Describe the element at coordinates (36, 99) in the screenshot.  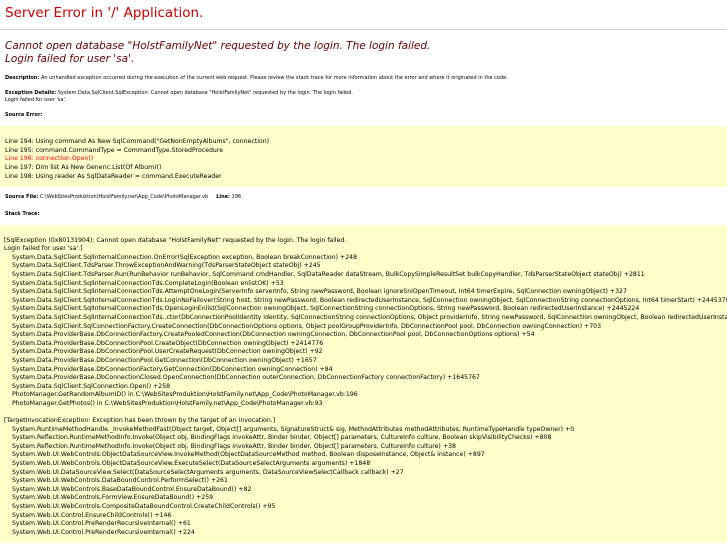
I see `exception-details-text-2: Login failed for user 'sa'.` at that location.